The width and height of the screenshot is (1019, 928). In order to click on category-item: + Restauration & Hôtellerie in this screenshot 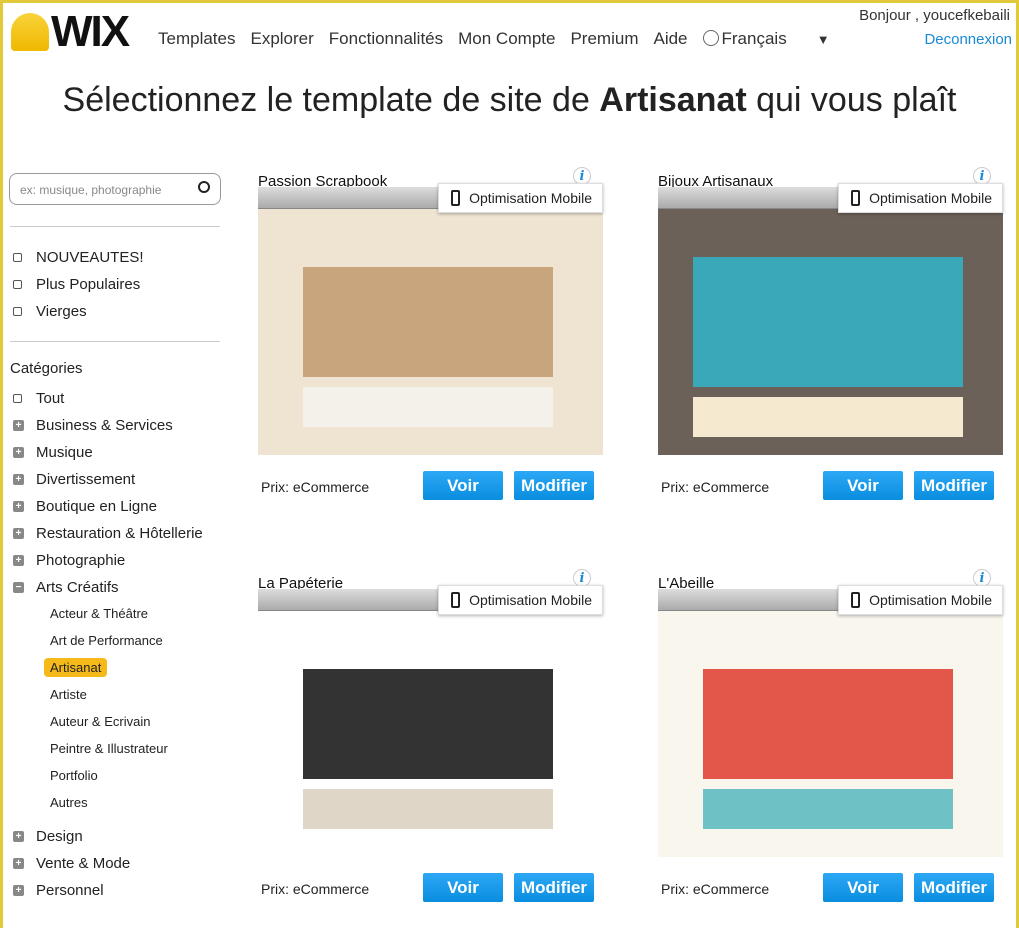, I will do `click(108, 533)`.